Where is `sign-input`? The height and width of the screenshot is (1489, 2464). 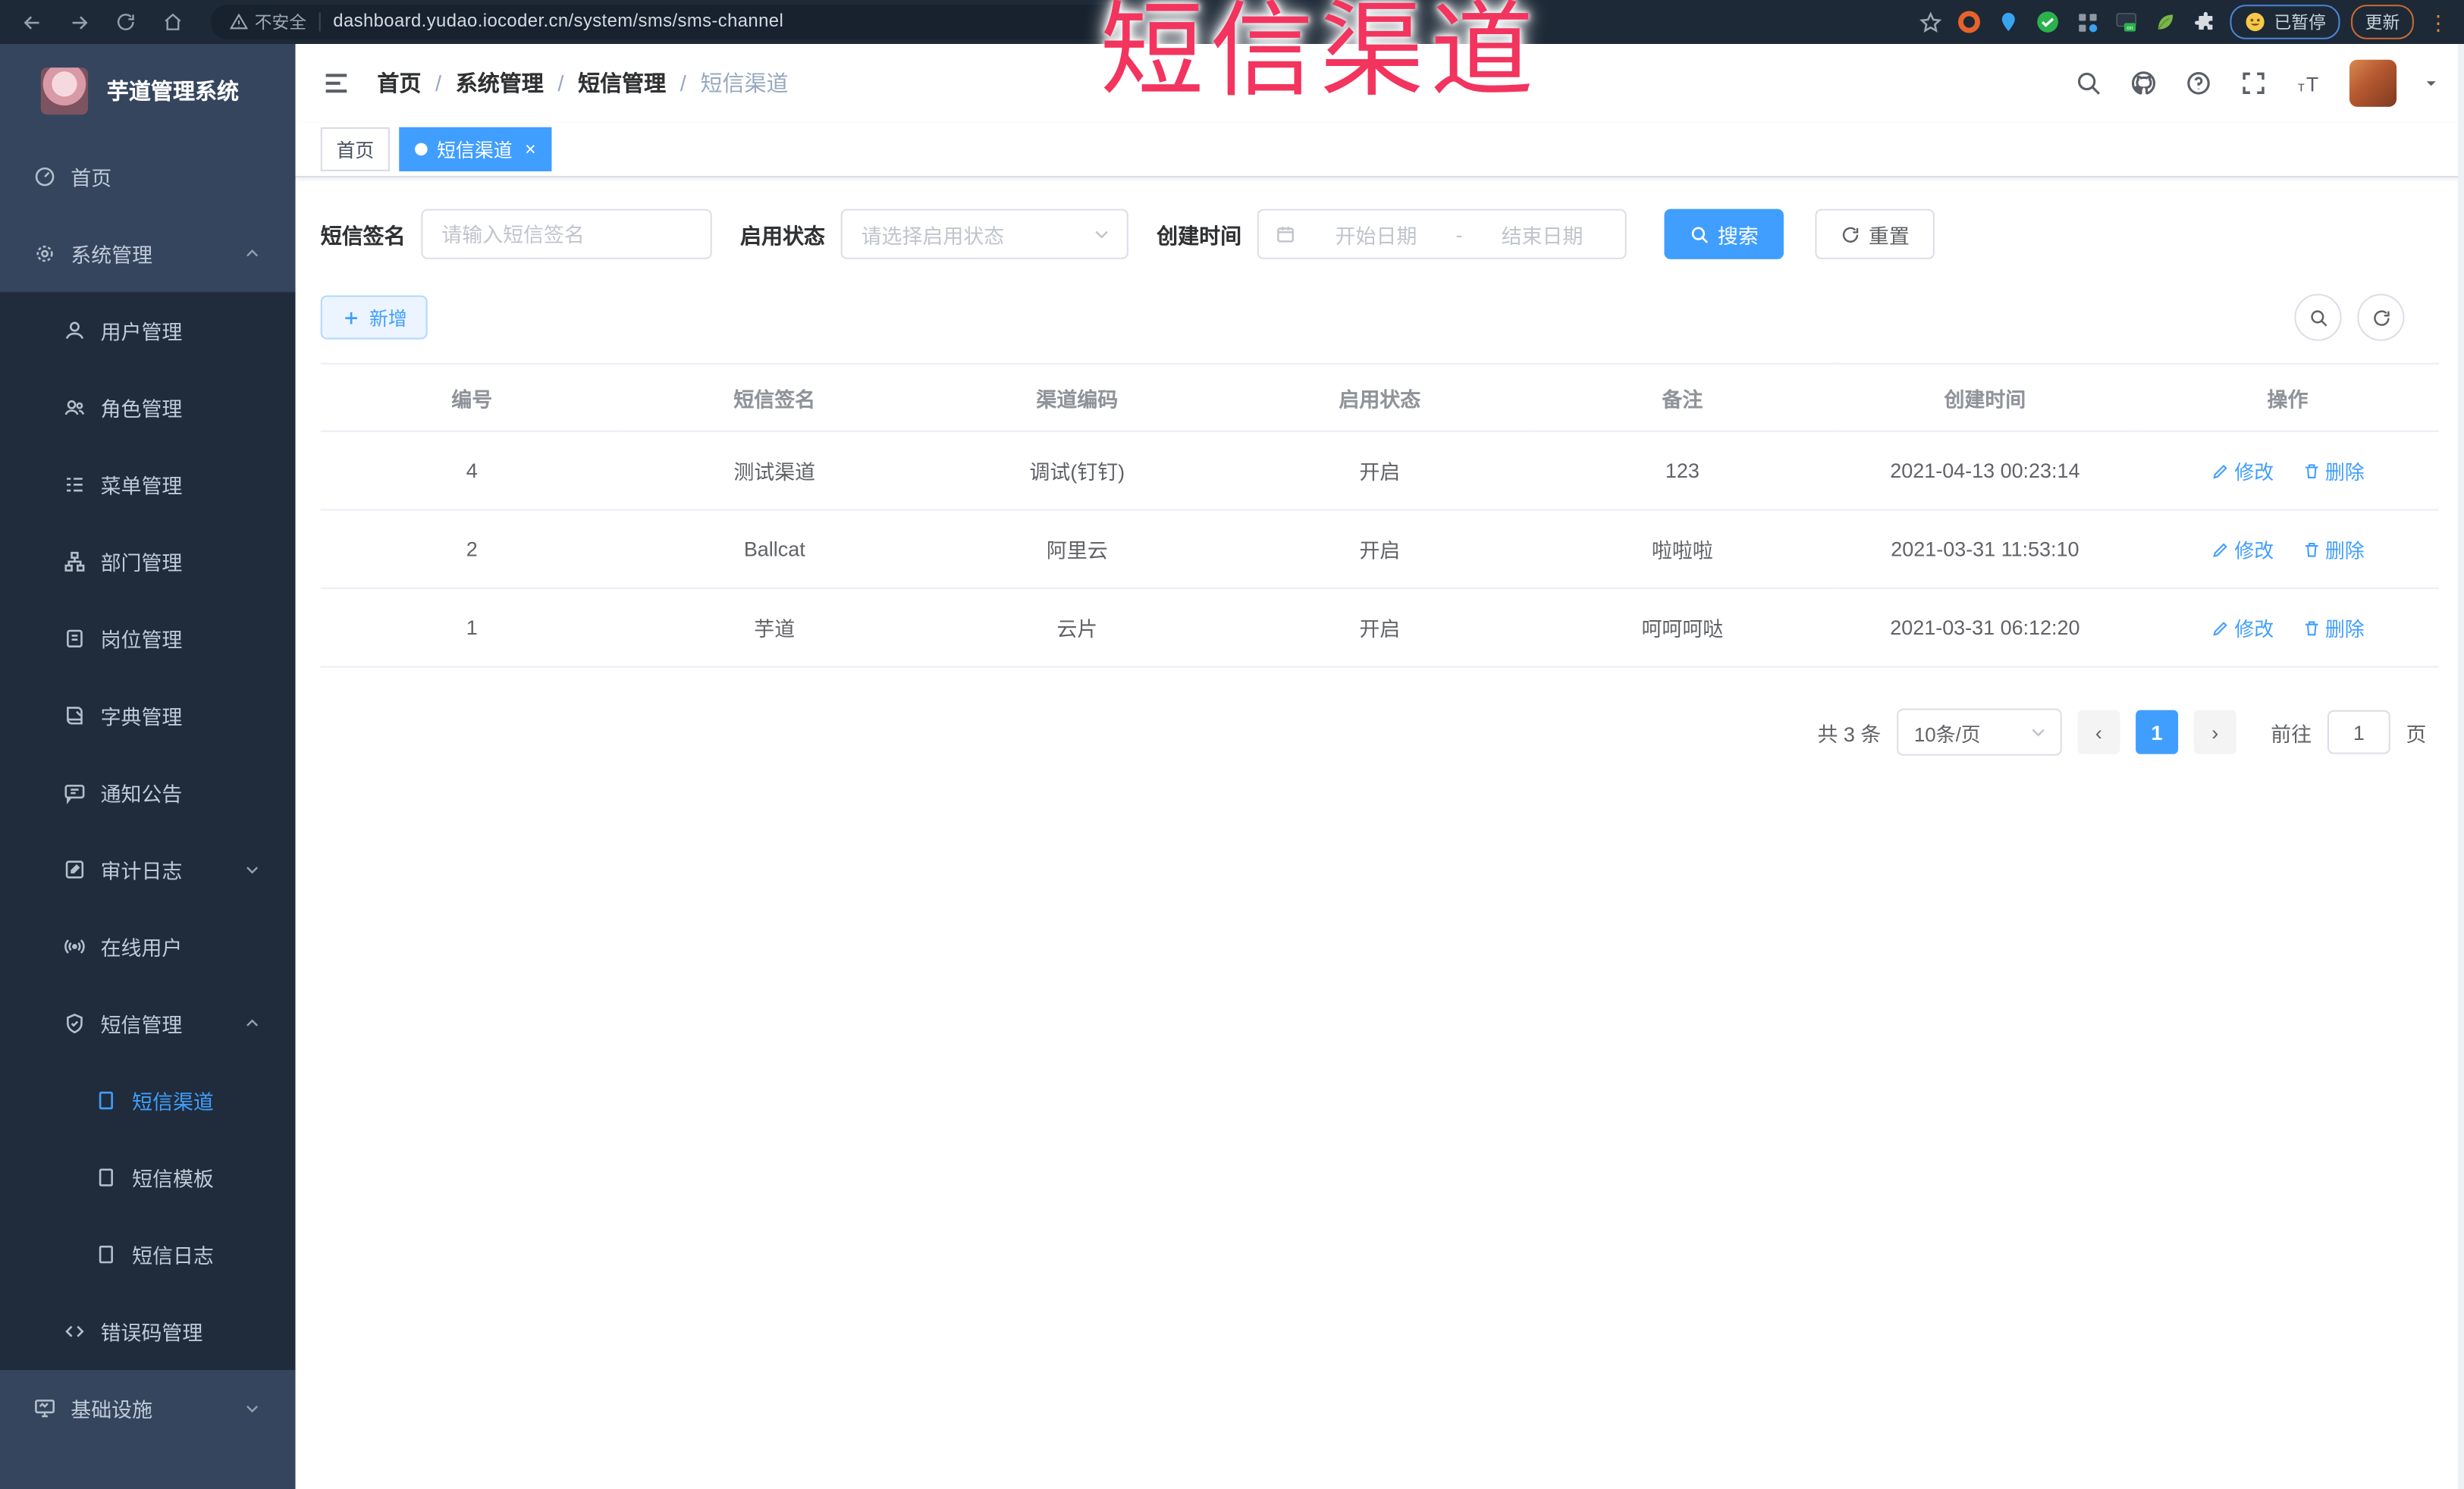
sign-input is located at coordinates (566, 234).